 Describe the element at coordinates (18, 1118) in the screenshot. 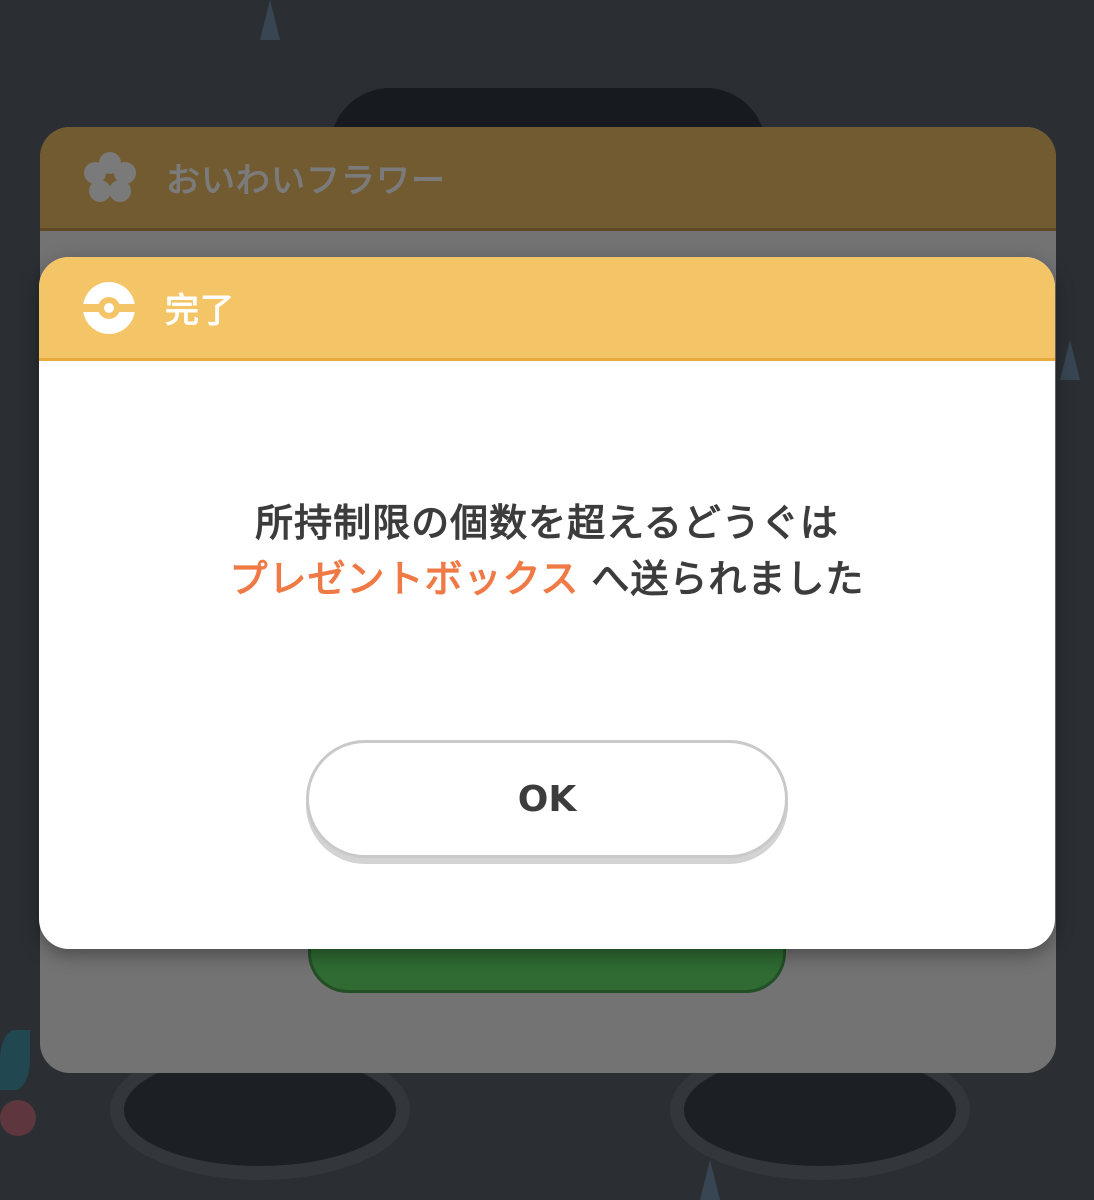

I see `background-flower` at that location.